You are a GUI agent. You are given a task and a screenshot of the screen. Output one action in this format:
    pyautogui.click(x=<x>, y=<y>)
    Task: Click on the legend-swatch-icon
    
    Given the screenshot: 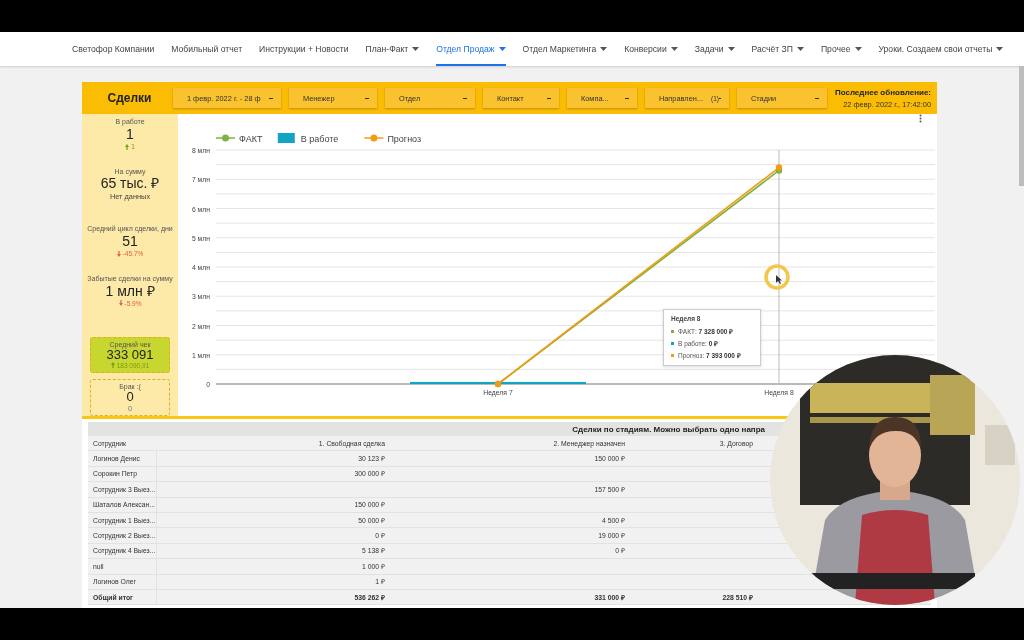 What is the action you would take?
    pyautogui.click(x=286, y=138)
    